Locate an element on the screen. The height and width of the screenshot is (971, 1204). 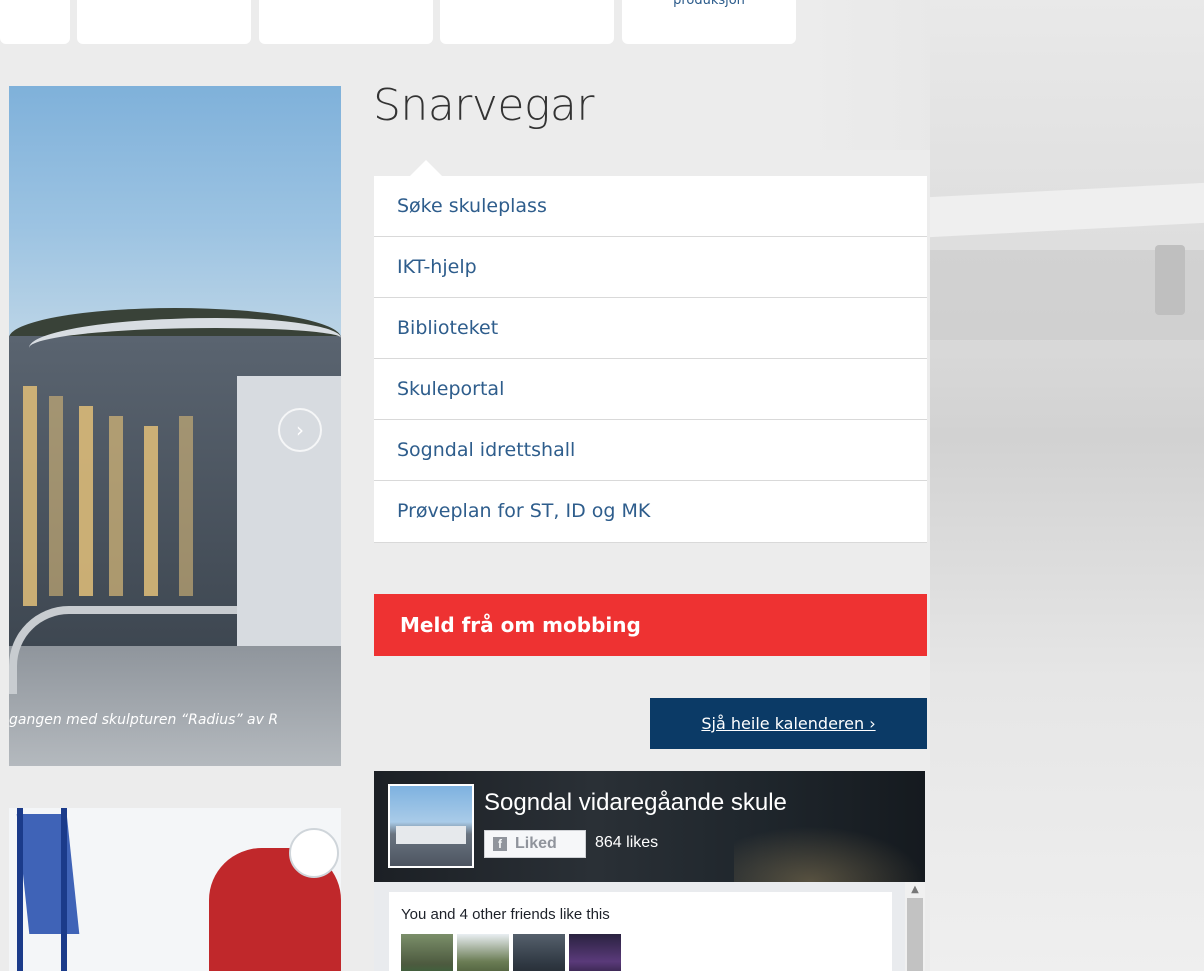
carousel-caption: gangen med skulpturen “Radius” av R is located at coordinates (144, 720).